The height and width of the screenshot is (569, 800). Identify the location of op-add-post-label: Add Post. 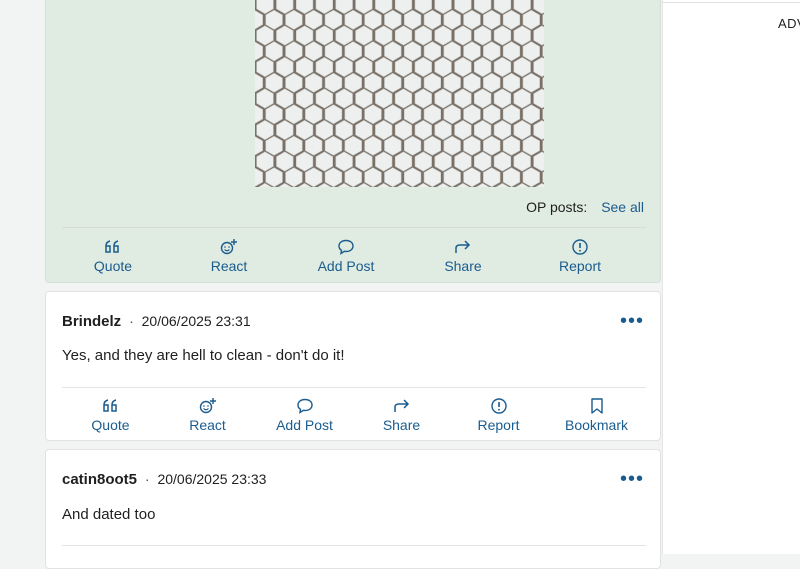
(346, 266).